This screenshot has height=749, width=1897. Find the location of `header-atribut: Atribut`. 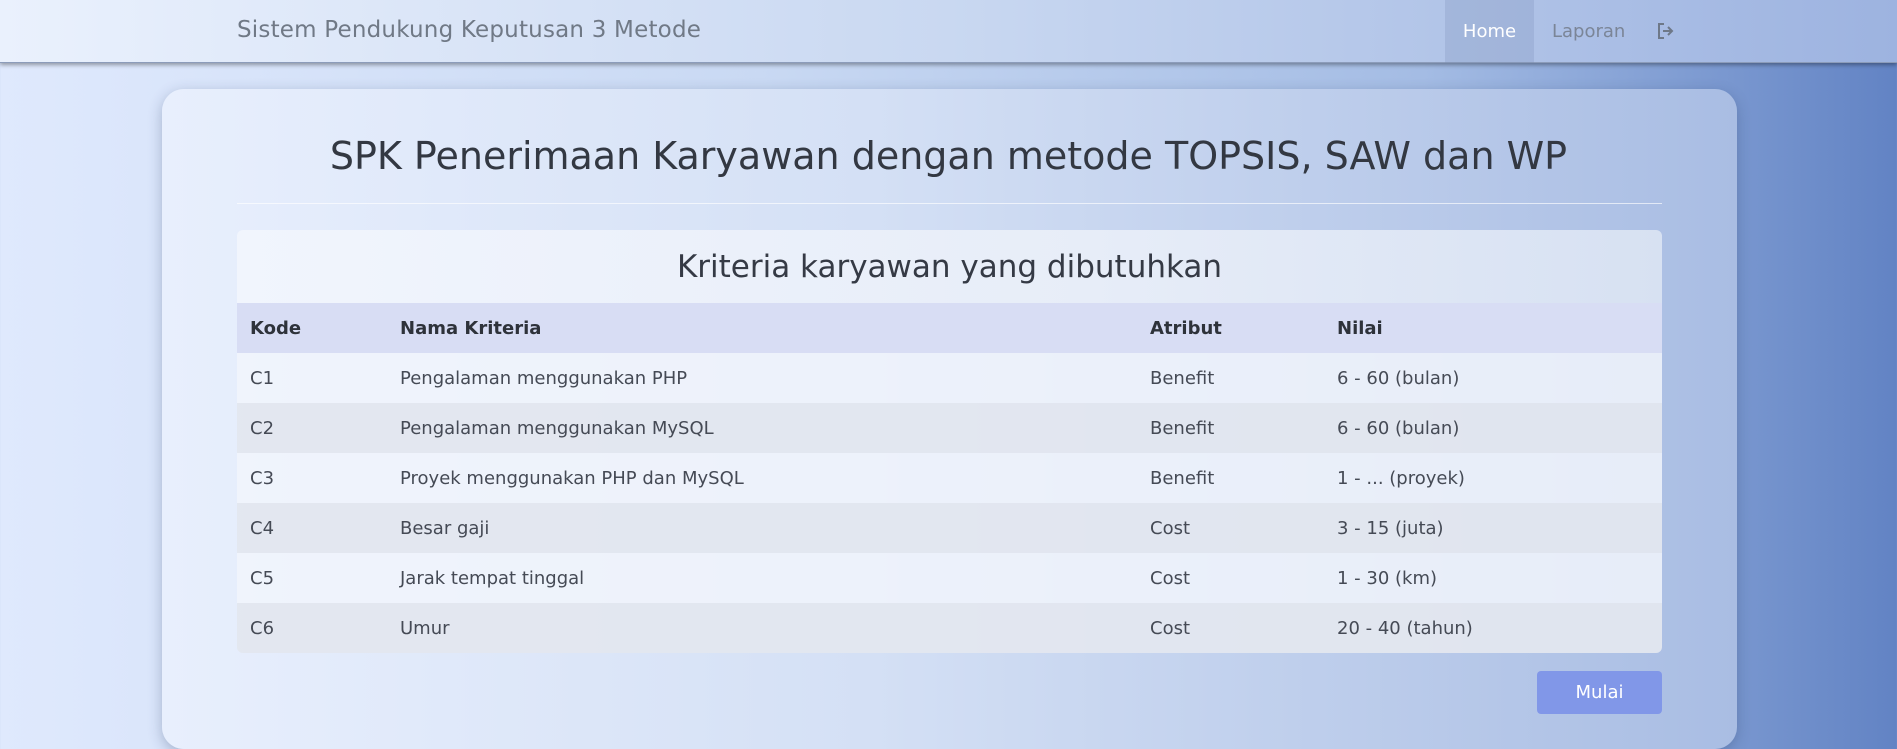

header-atribut: Atribut is located at coordinates (1230, 328).